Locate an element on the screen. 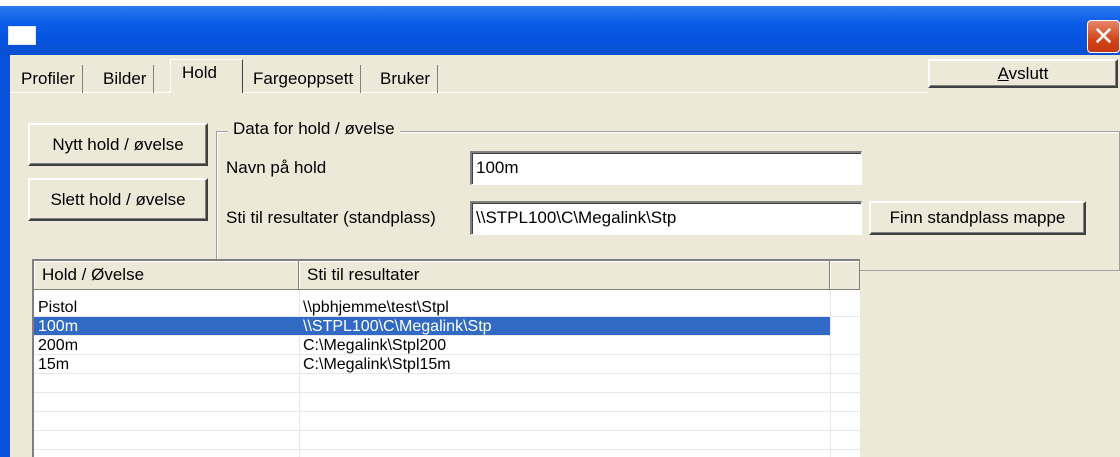 The height and width of the screenshot is (457, 1120). tab-label: Hold is located at coordinates (199, 72).